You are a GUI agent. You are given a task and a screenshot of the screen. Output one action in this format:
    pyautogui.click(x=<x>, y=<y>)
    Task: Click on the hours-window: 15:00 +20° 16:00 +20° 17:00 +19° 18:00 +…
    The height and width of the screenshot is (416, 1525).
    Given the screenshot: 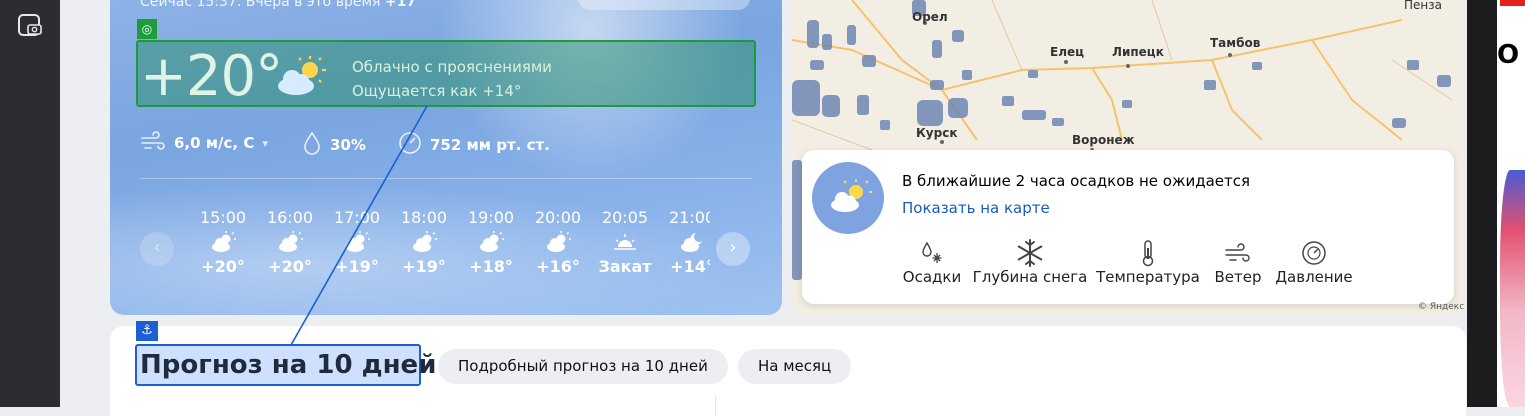 What is the action you would take?
    pyautogui.click(x=445, y=248)
    